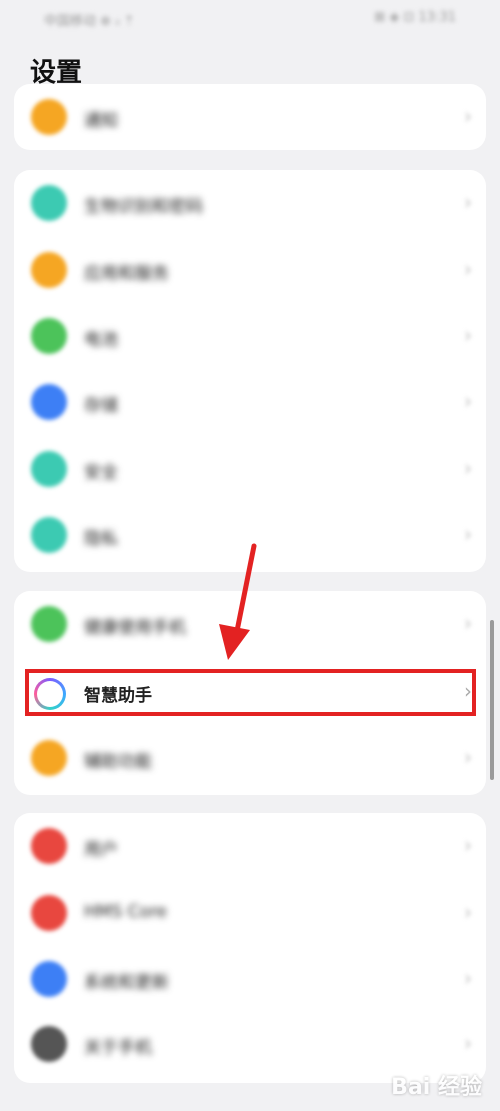 Image resolution: width=500 pixels, height=1111 pixels. What do you see at coordinates (49, 402) in the screenshot?
I see `storage-icon` at bounding box center [49, 402].